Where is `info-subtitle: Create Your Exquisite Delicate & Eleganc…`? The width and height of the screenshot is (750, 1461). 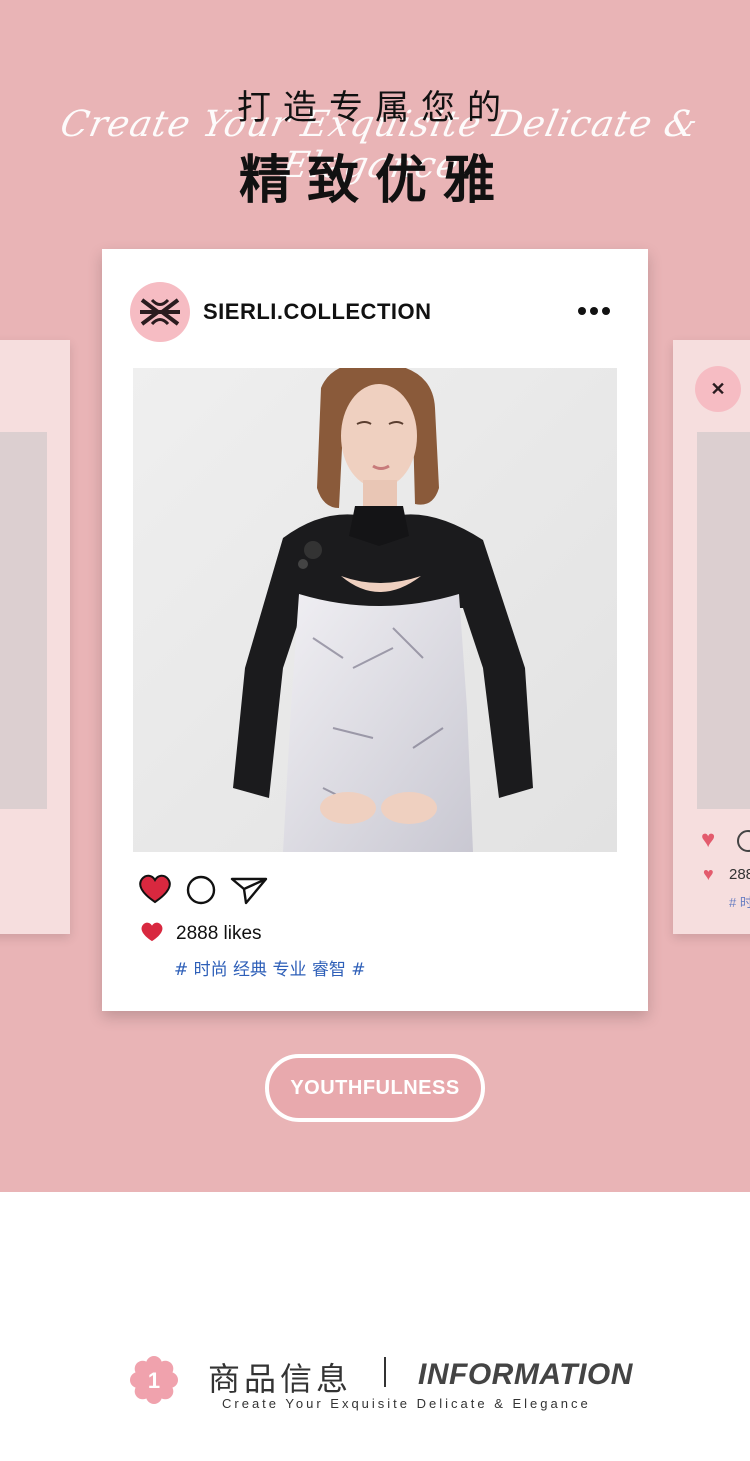
info-subtitle: Create Your Exquisite Delicate & Eleganc… is located at coordinates (406, 1403).